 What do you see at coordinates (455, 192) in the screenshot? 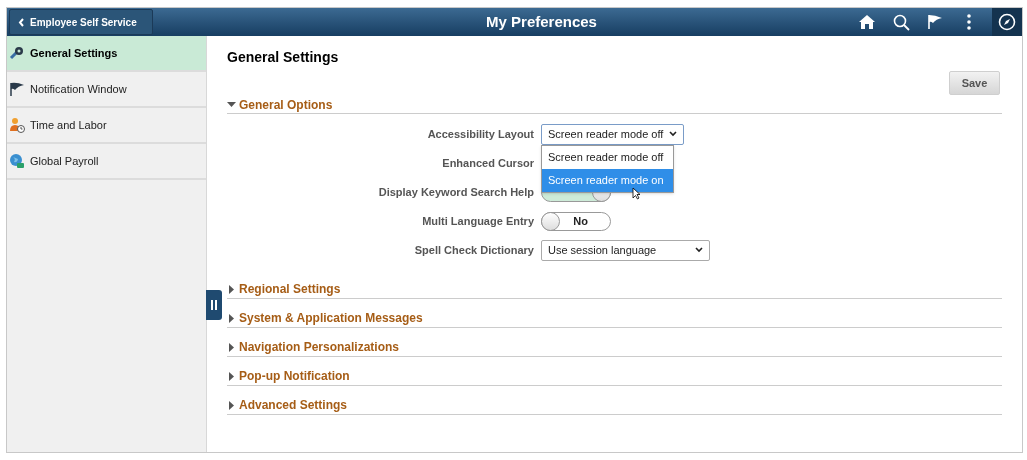
I see `field-label: Display Keyword Search Help` at bounding box center [455, 192].